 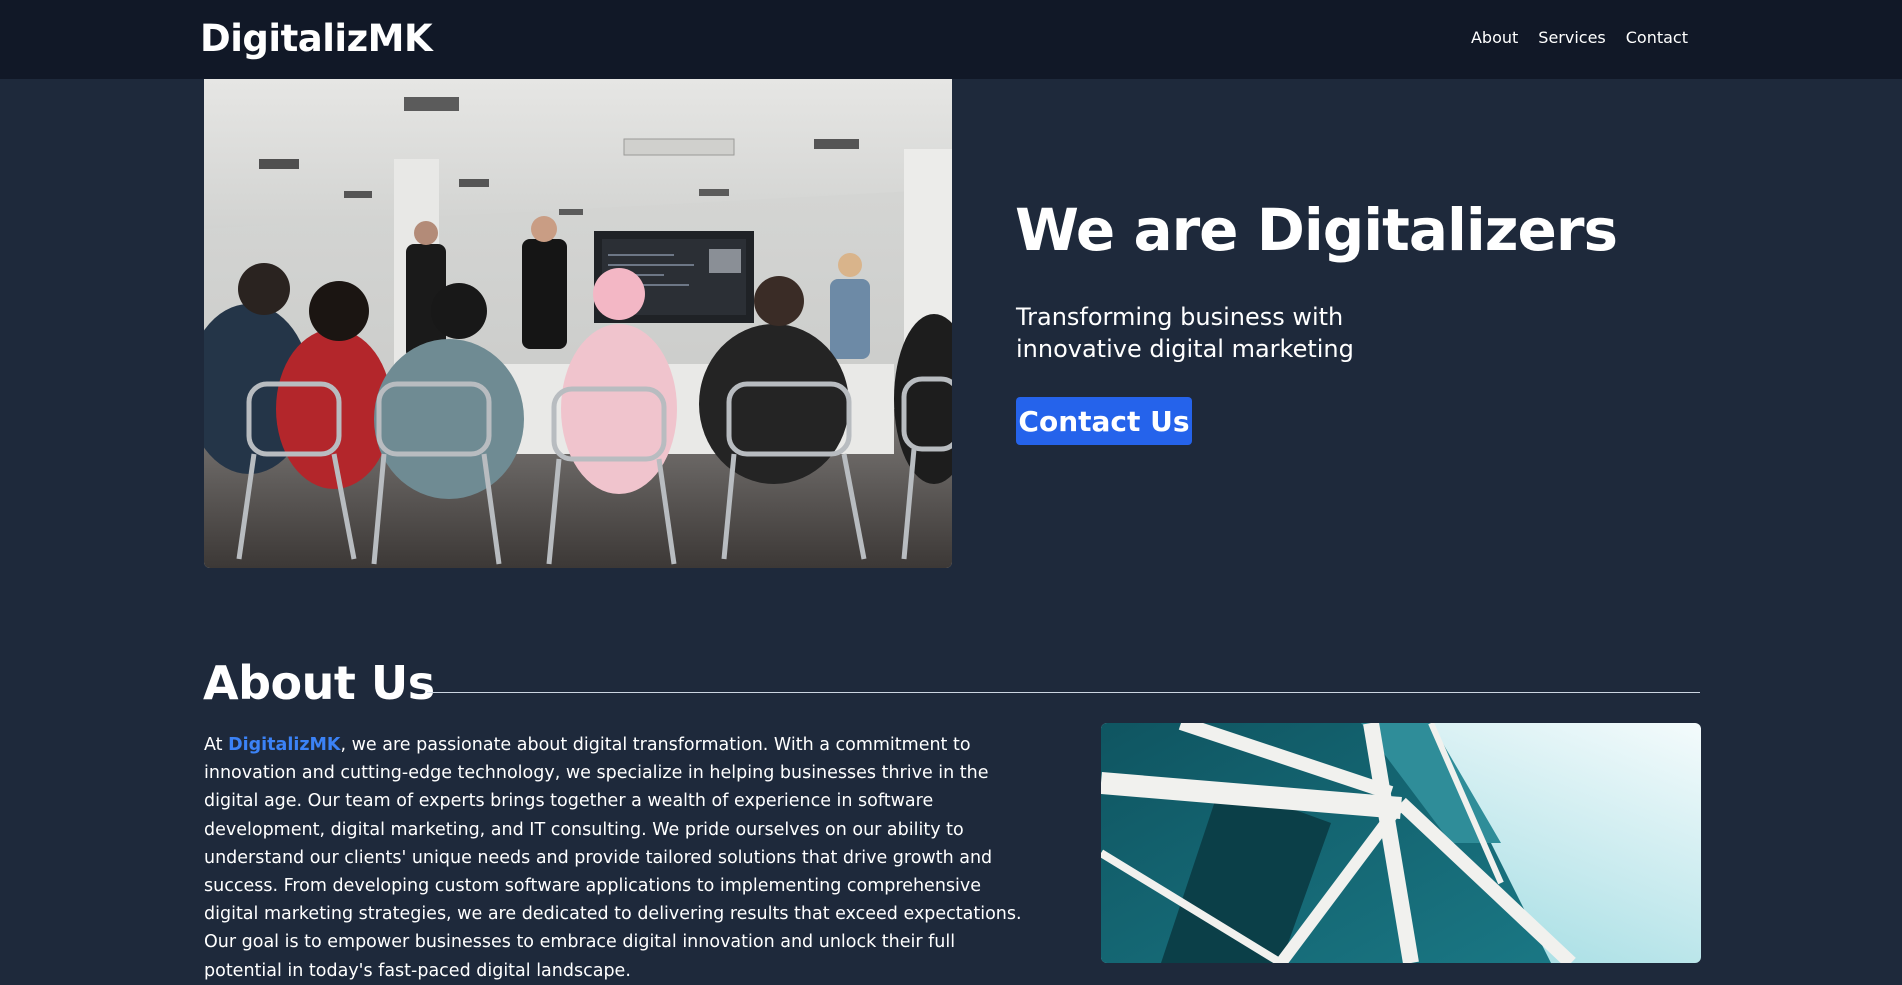 I want to click on about-image, so click(x=1401, y=843).